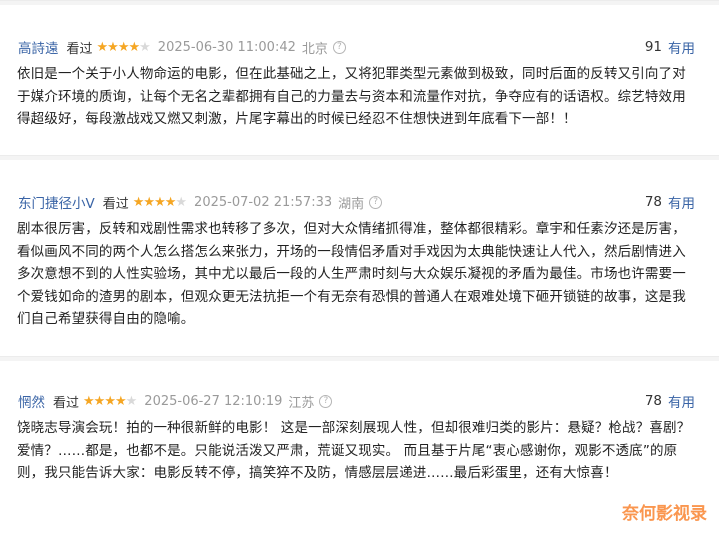  I want to click on review-header: 惘然 看过 ★ ★ ★ ★ ★ 2025-06-27 12:10:19 江苏 ?, so click(175, 401).